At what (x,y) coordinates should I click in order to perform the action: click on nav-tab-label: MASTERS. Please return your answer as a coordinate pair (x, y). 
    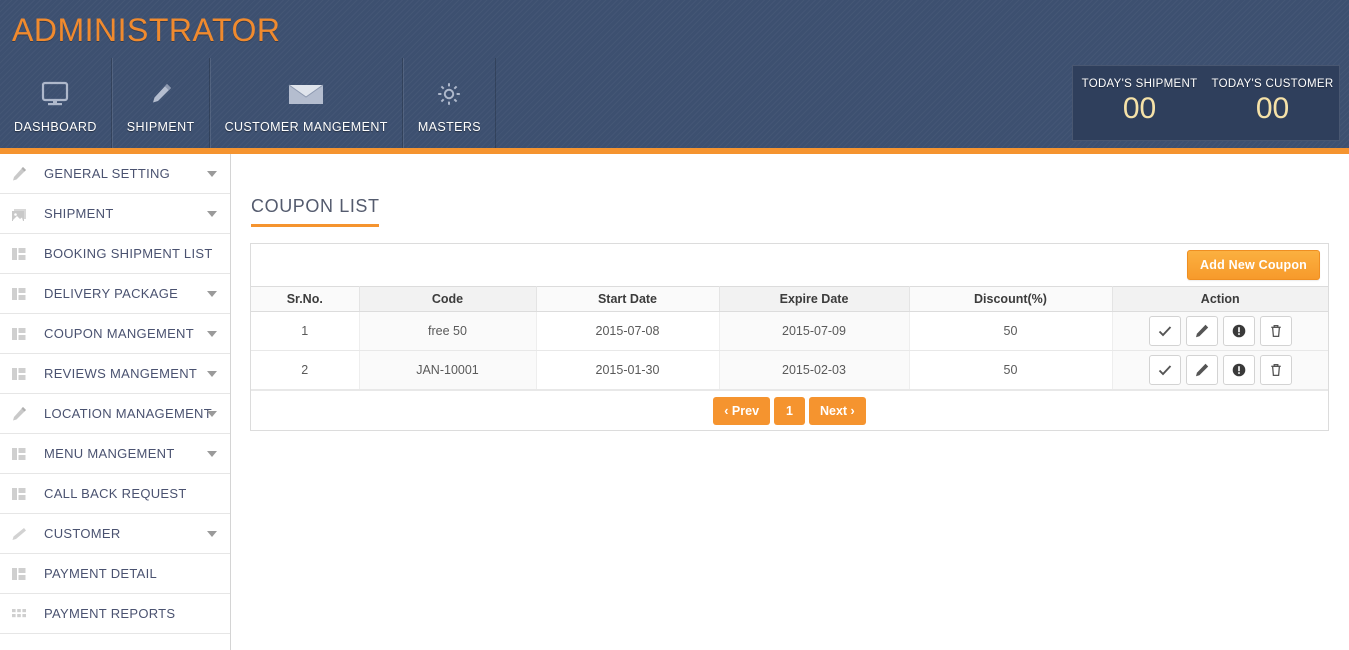
    Looking at the image, I should click on (449, 127).